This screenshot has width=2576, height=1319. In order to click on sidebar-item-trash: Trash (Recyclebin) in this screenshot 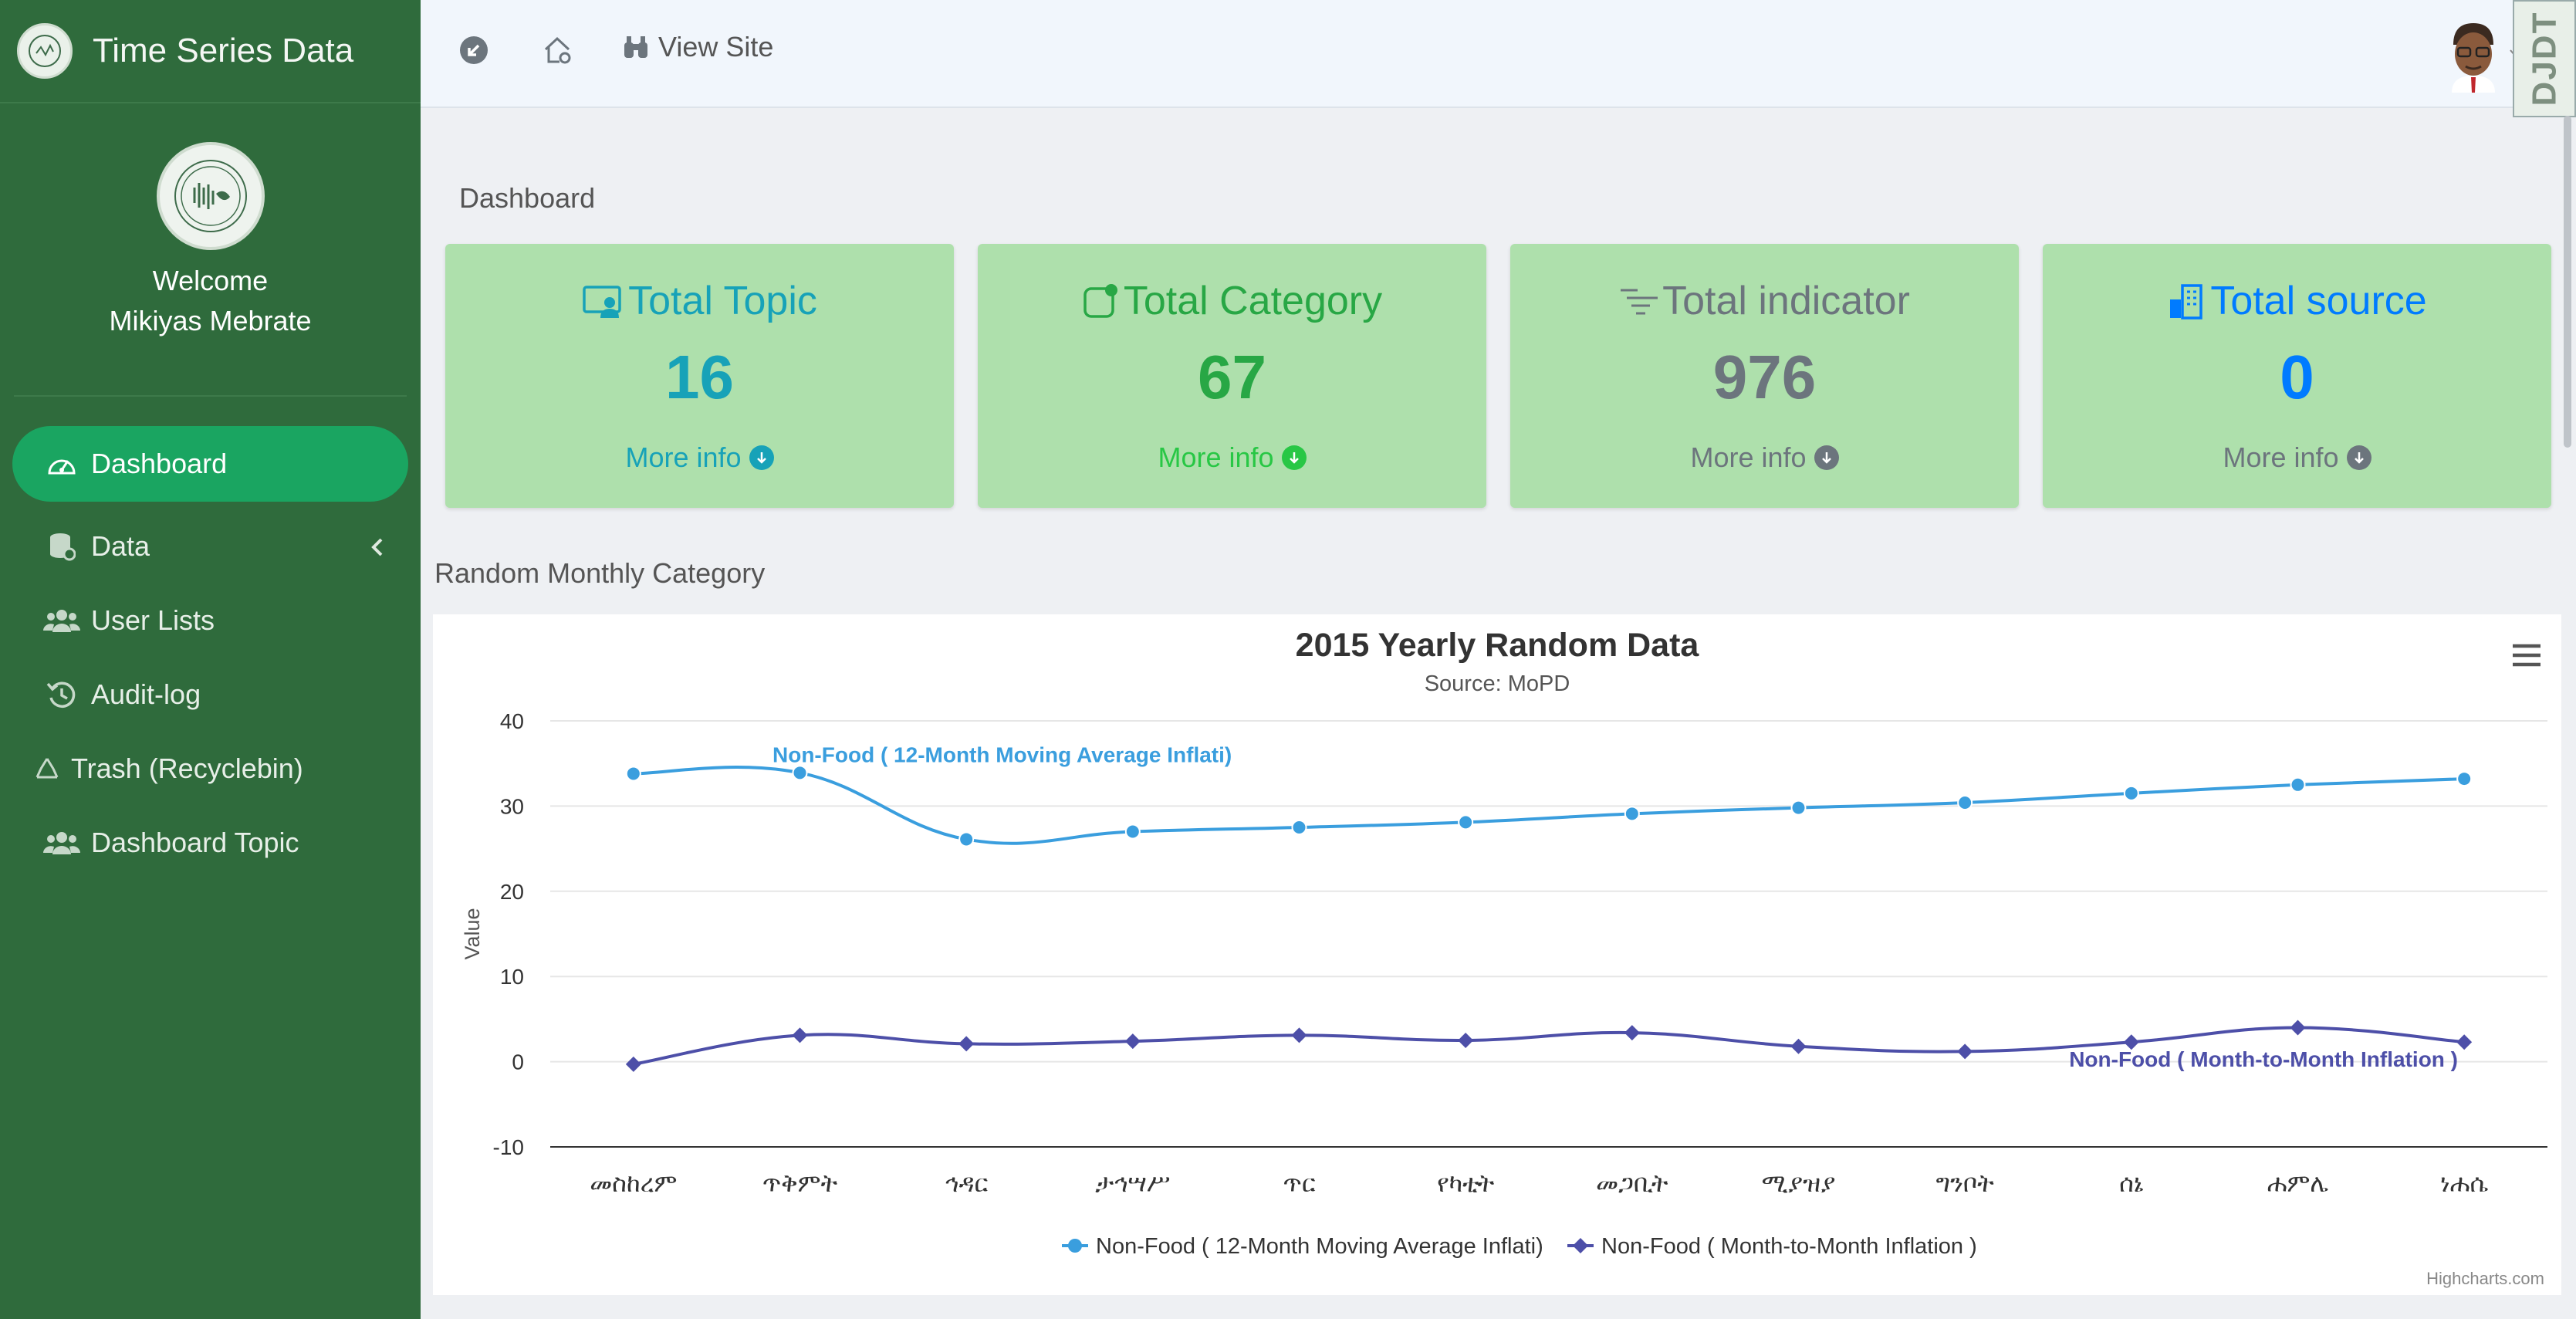, I will do `click(210, 769)`.